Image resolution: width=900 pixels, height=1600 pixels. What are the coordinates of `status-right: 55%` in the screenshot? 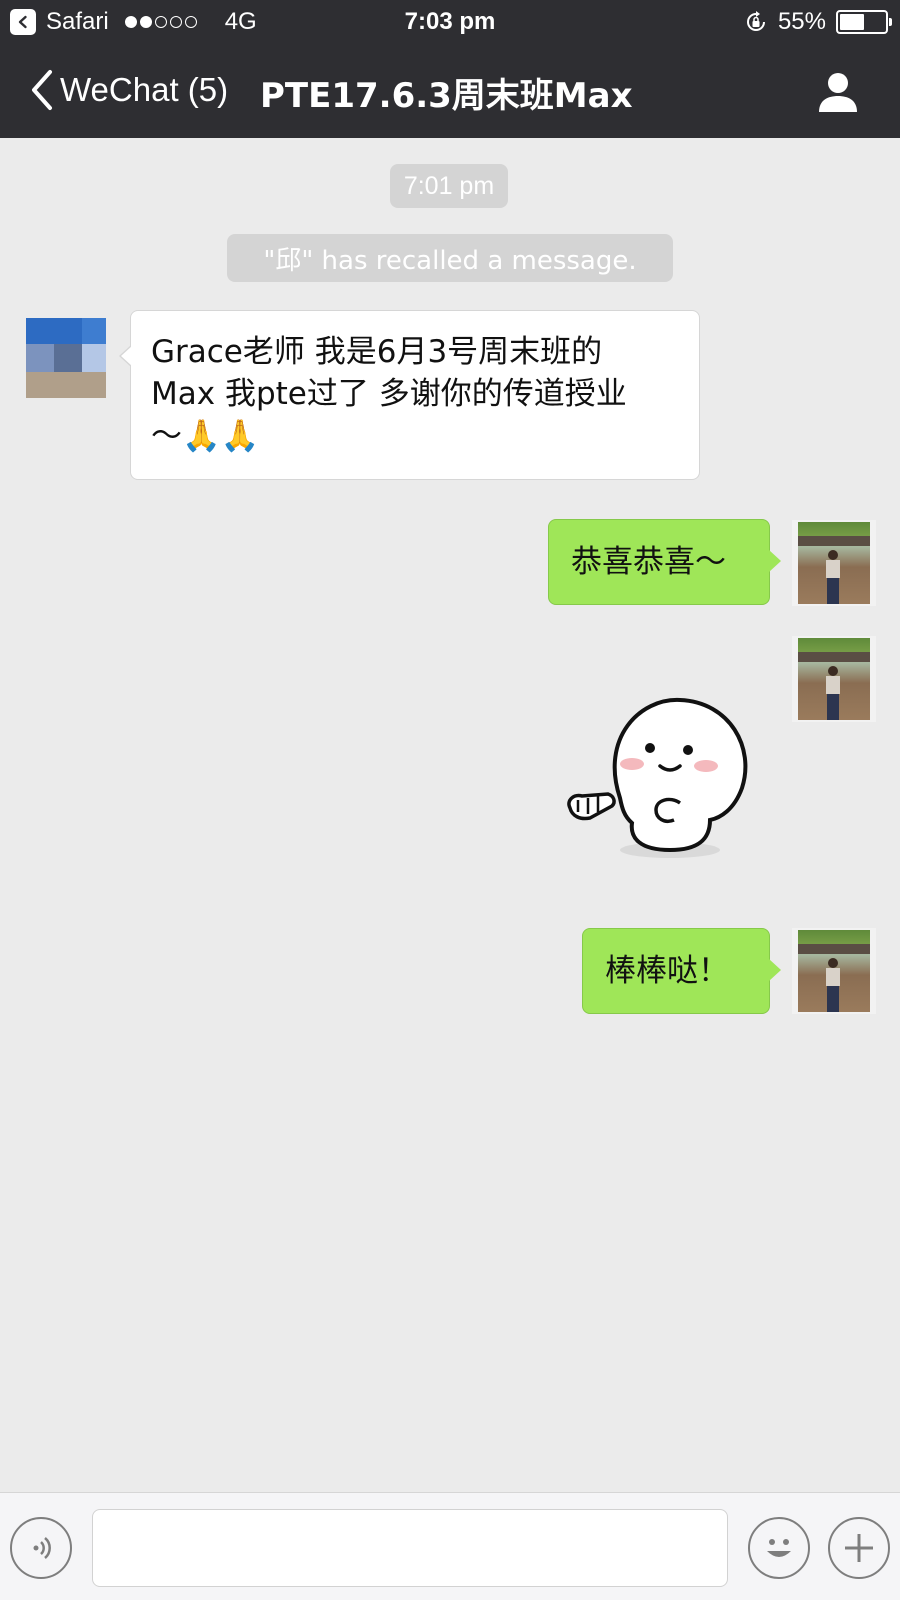 It's located at (818, 22).